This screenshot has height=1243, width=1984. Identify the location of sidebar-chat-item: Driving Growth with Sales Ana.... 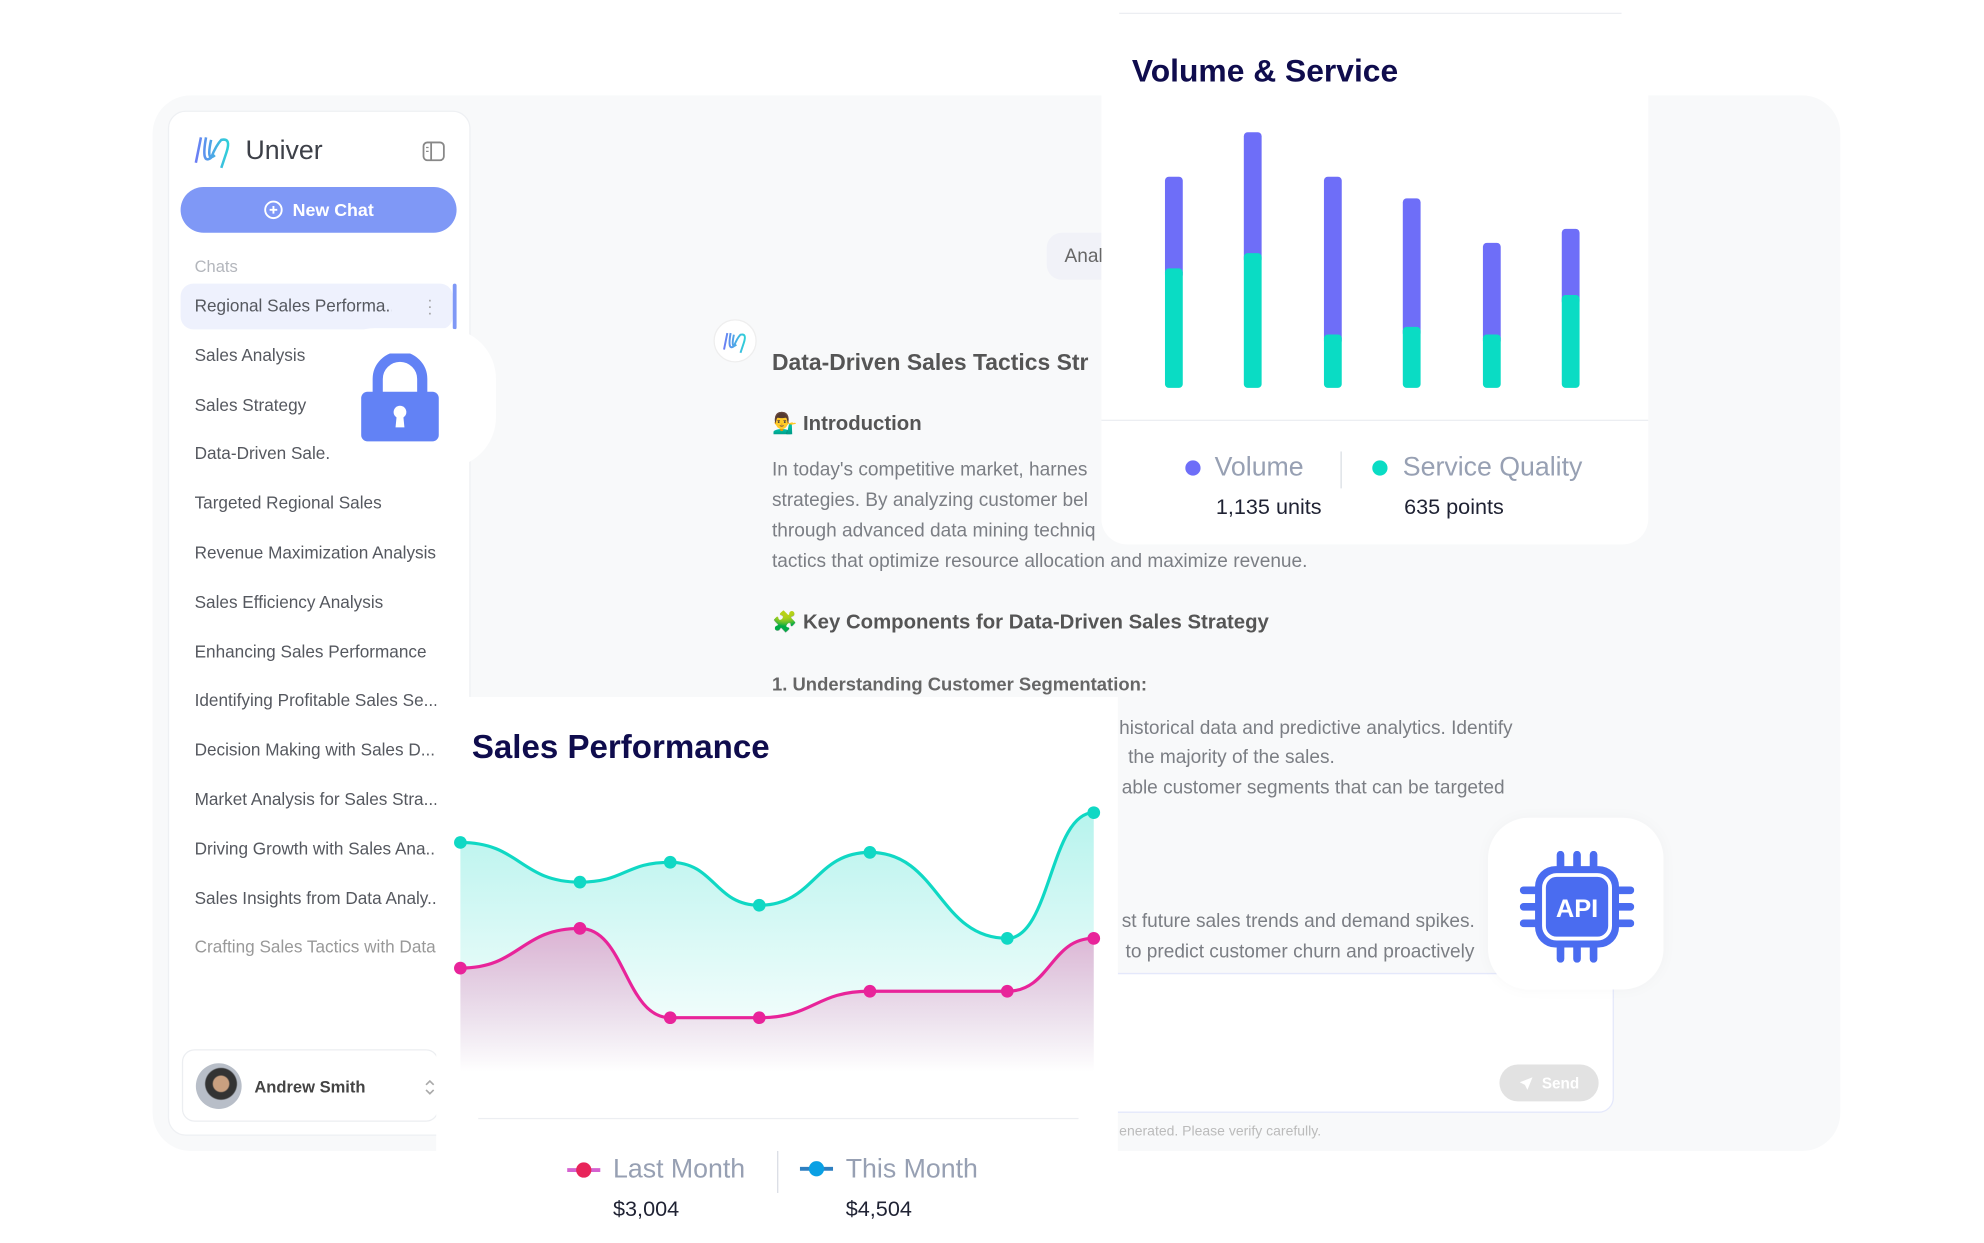
(317, 848).